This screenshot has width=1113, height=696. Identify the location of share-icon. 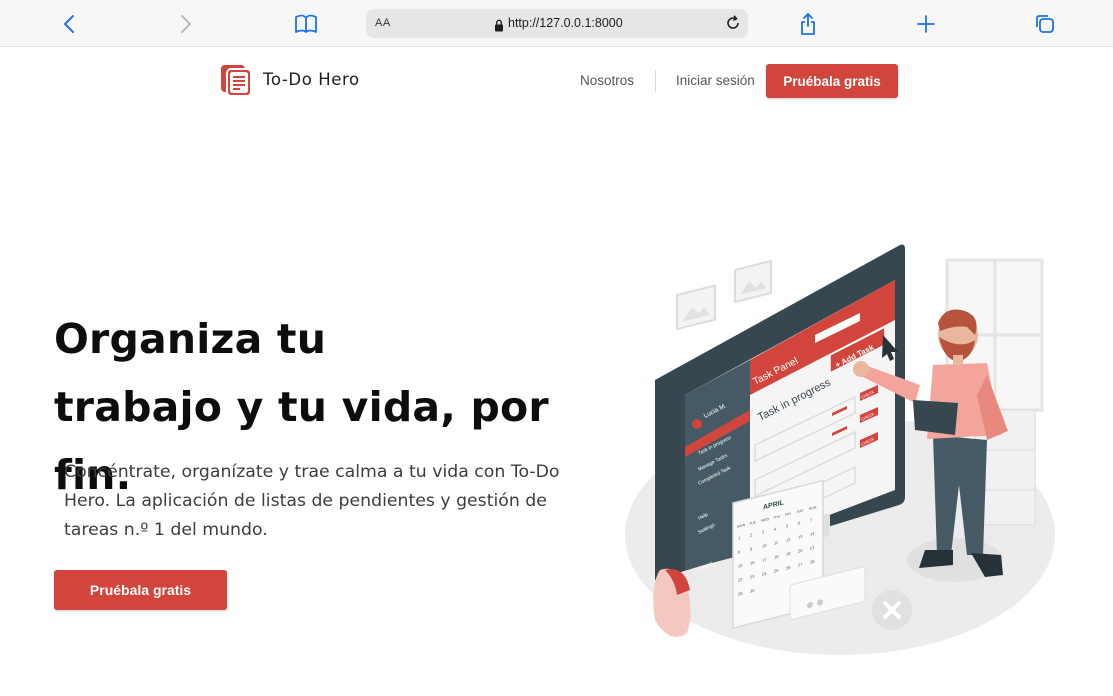
(808, 24).